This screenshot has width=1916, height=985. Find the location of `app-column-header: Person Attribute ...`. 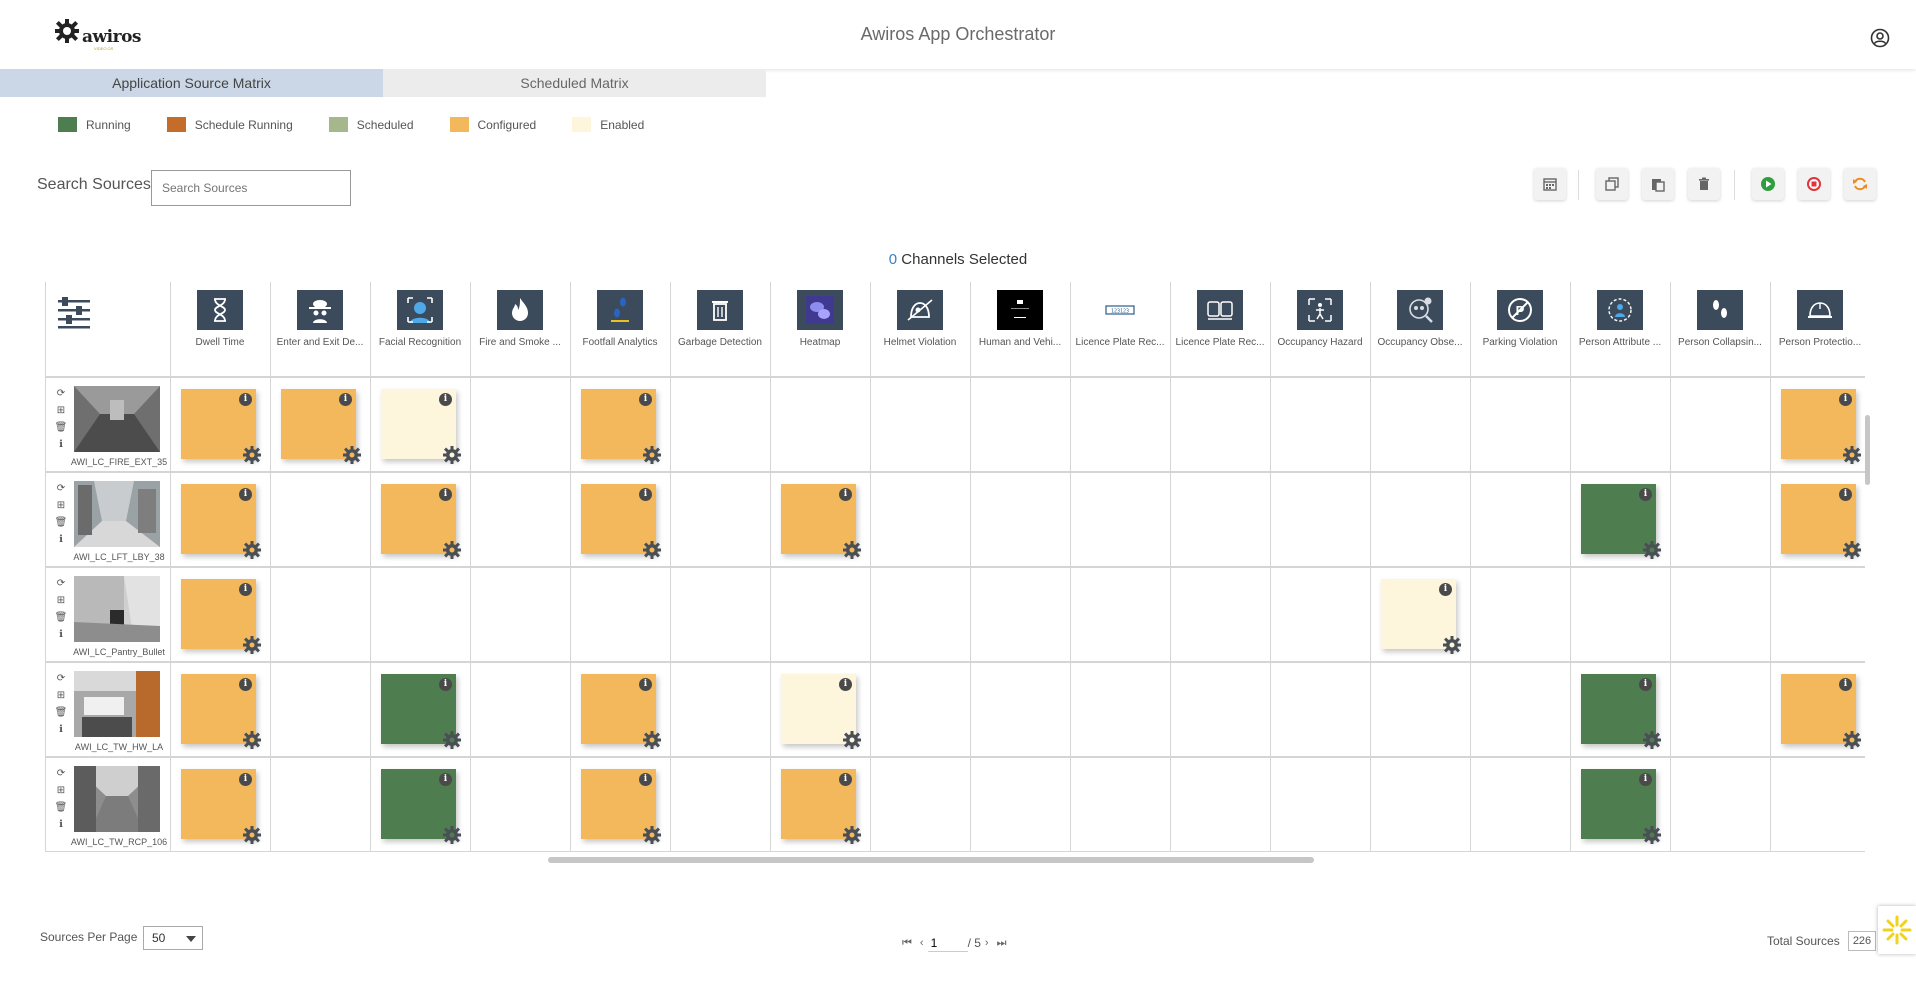

app-column-header: Person Attribute ... is located at coordinates (1620, 329).